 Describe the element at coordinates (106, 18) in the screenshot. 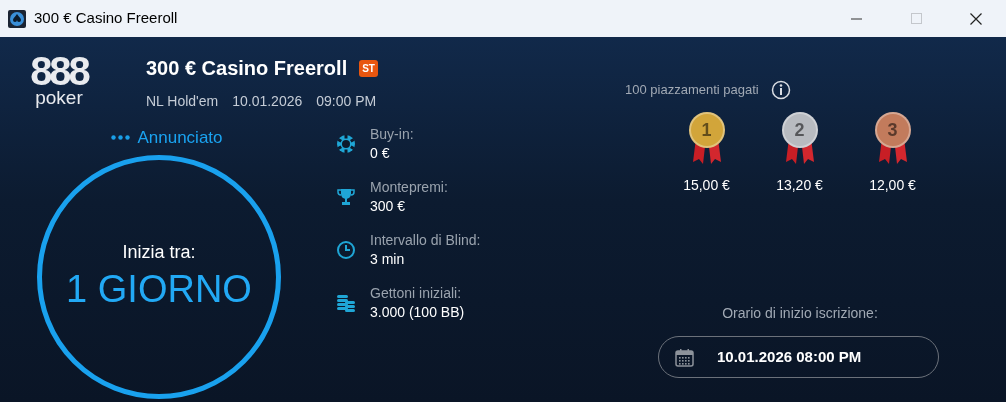

I see `window-title: 300 € Casino Freeroll` at that location.